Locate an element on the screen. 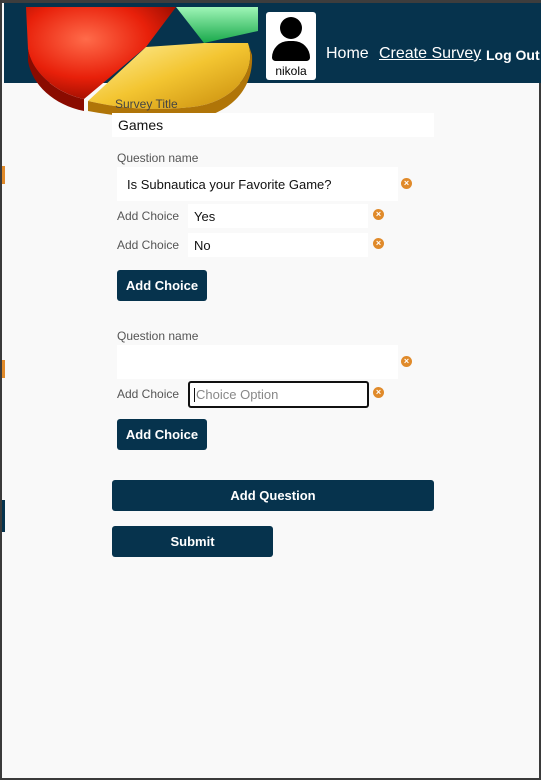  header-bar: nikola Home Create Survey Log Out is located at coordinates (272, 61).